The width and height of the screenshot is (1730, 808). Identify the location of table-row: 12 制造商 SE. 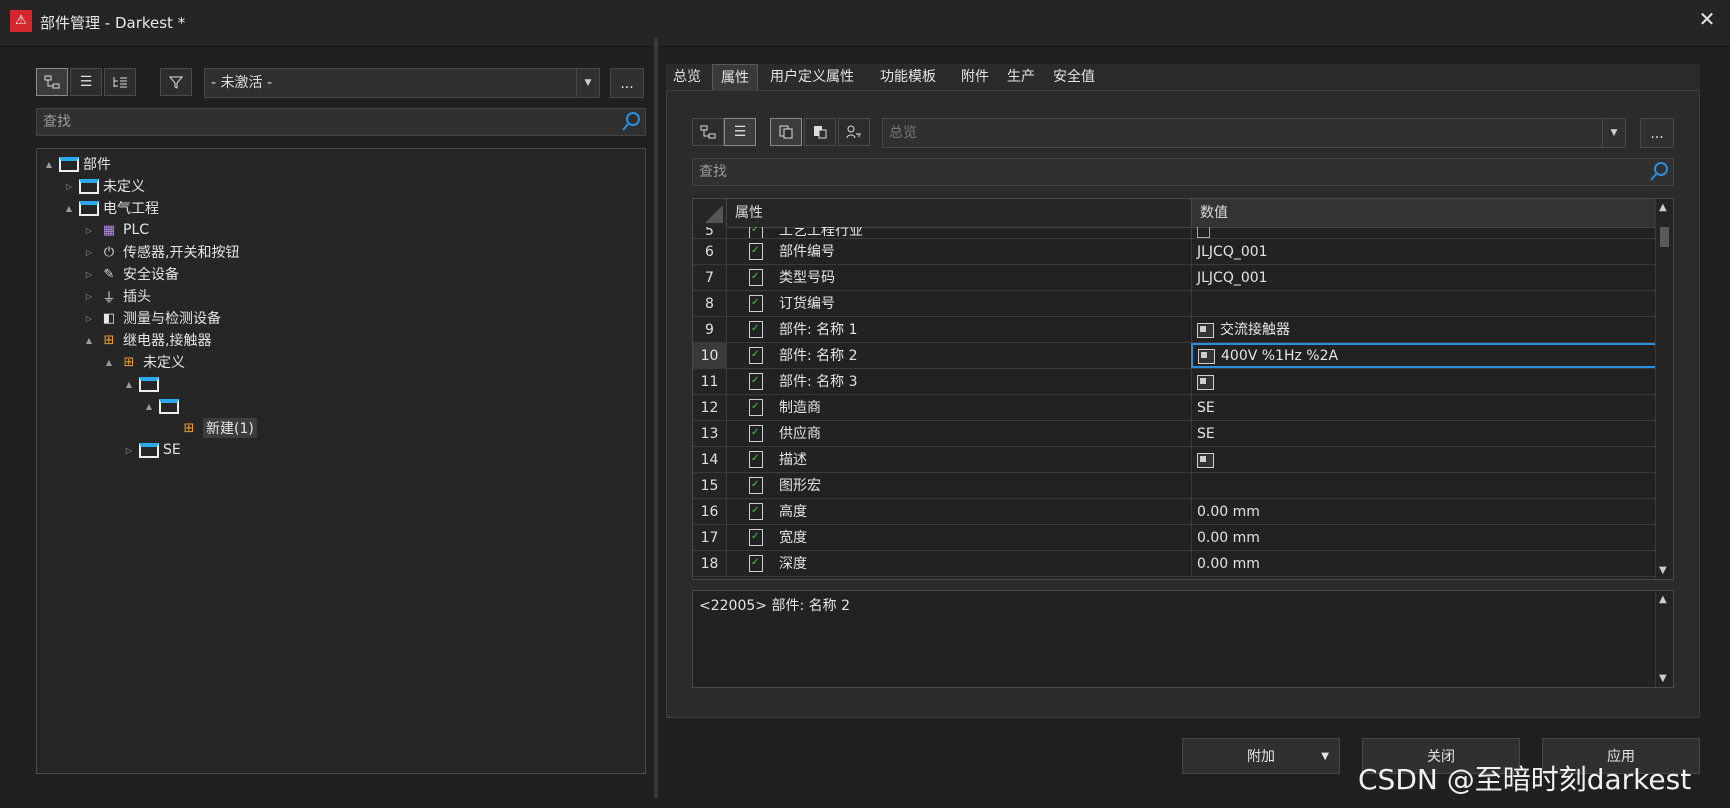
(1175, 408).